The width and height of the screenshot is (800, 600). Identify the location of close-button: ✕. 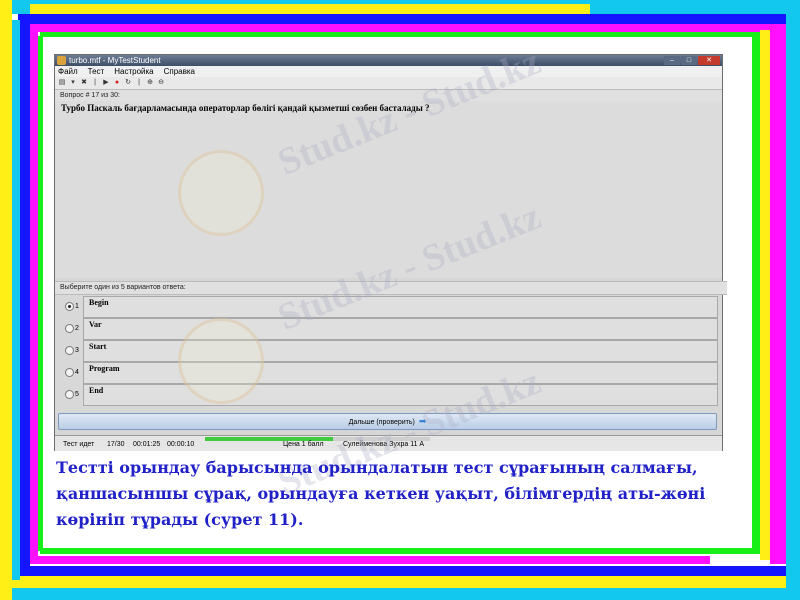
(709, 60).